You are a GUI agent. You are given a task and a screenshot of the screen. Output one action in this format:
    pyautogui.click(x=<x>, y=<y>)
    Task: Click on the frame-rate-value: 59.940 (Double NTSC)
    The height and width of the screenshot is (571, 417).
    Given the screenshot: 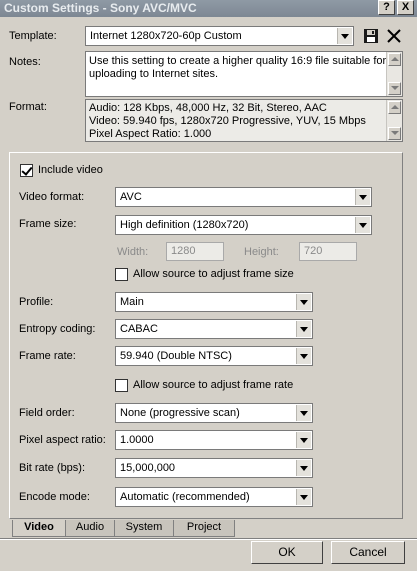 What is the action you would take?
    pyautogui.click(x=176, y=356)
    